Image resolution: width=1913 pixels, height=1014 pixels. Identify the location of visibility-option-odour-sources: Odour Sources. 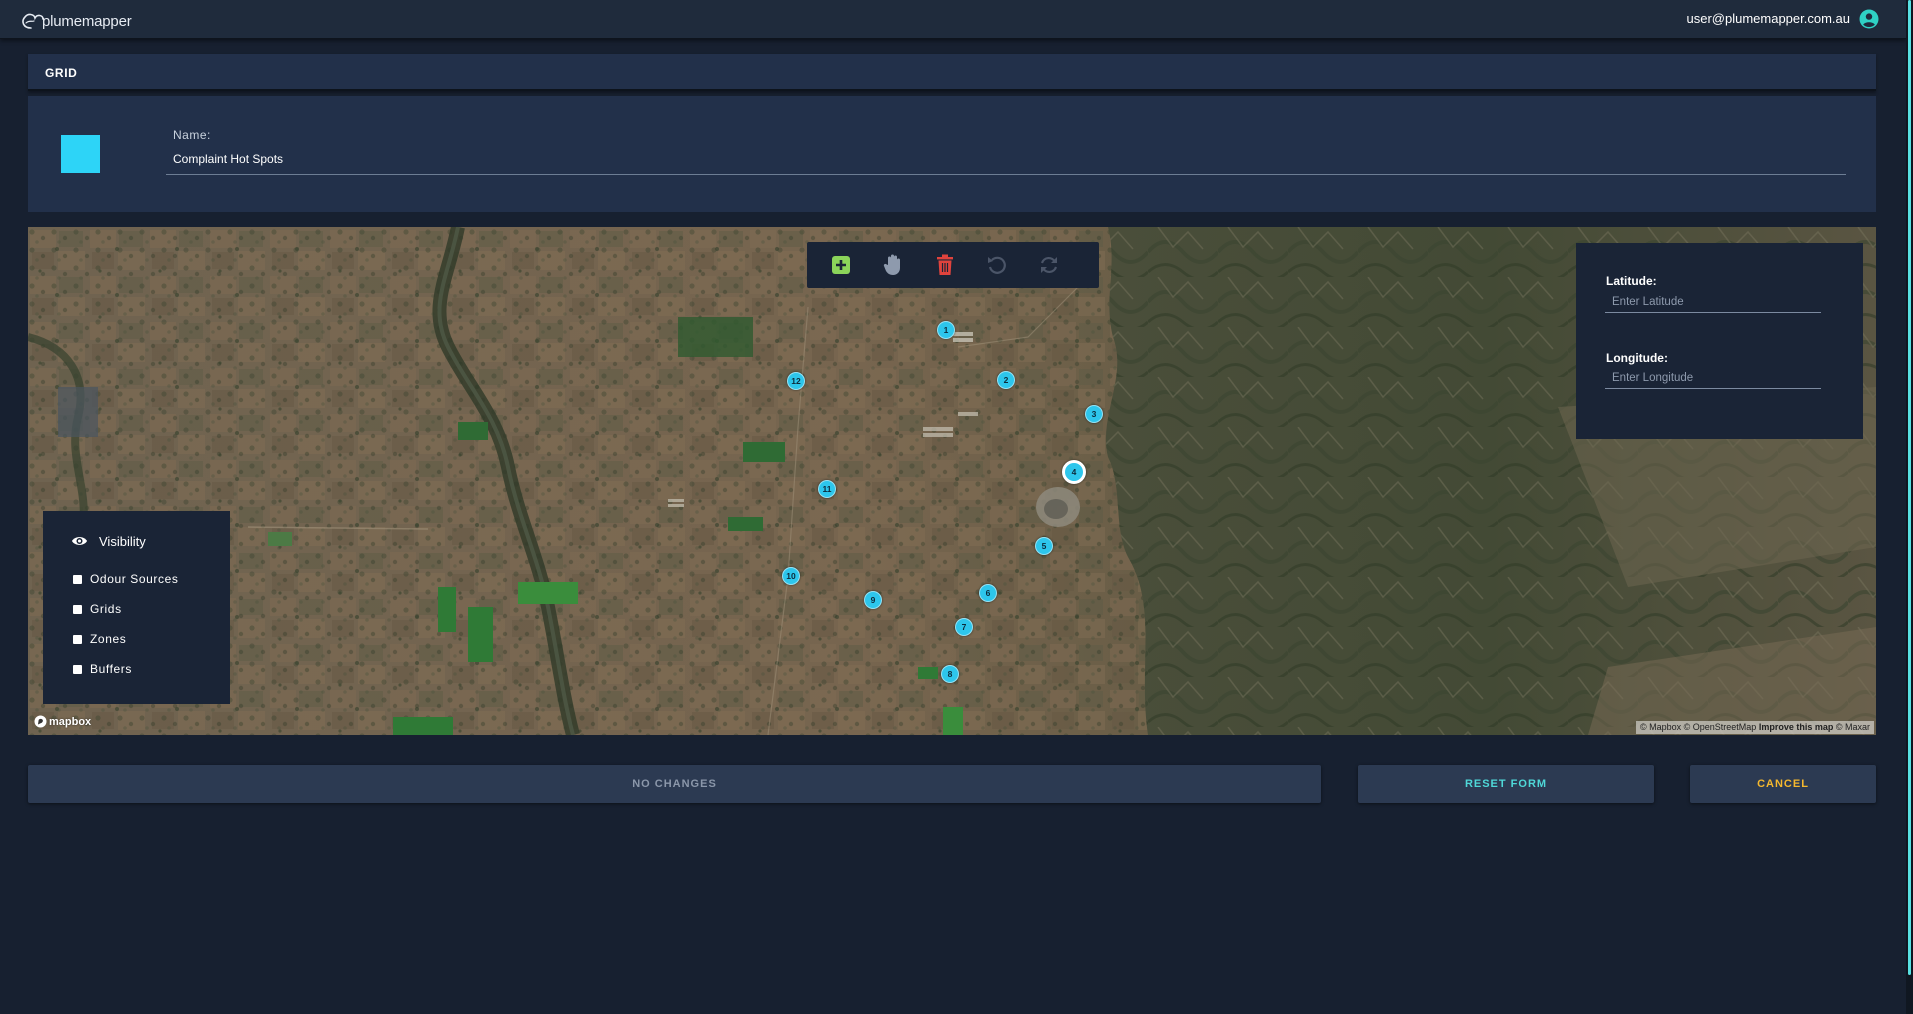
(126, 579).